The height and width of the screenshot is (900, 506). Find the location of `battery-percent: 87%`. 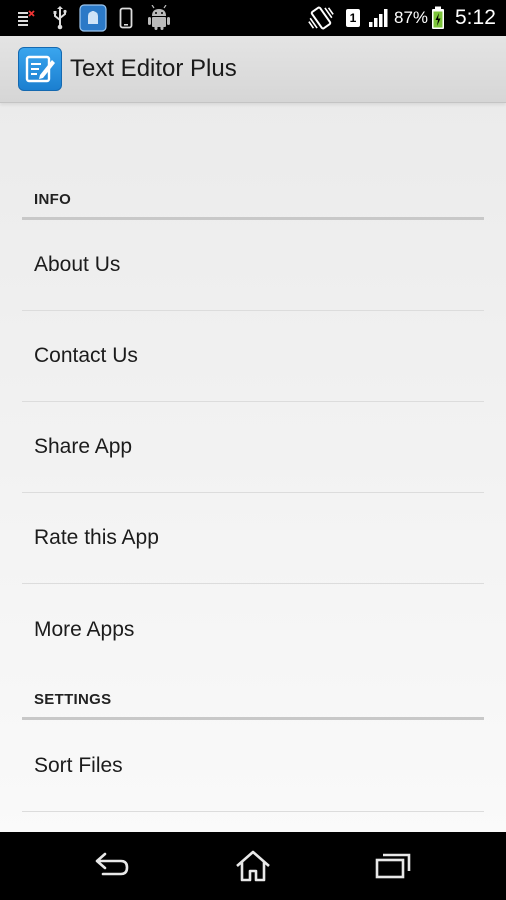

battery-percent: 87% is located at coordinates (411, 17).